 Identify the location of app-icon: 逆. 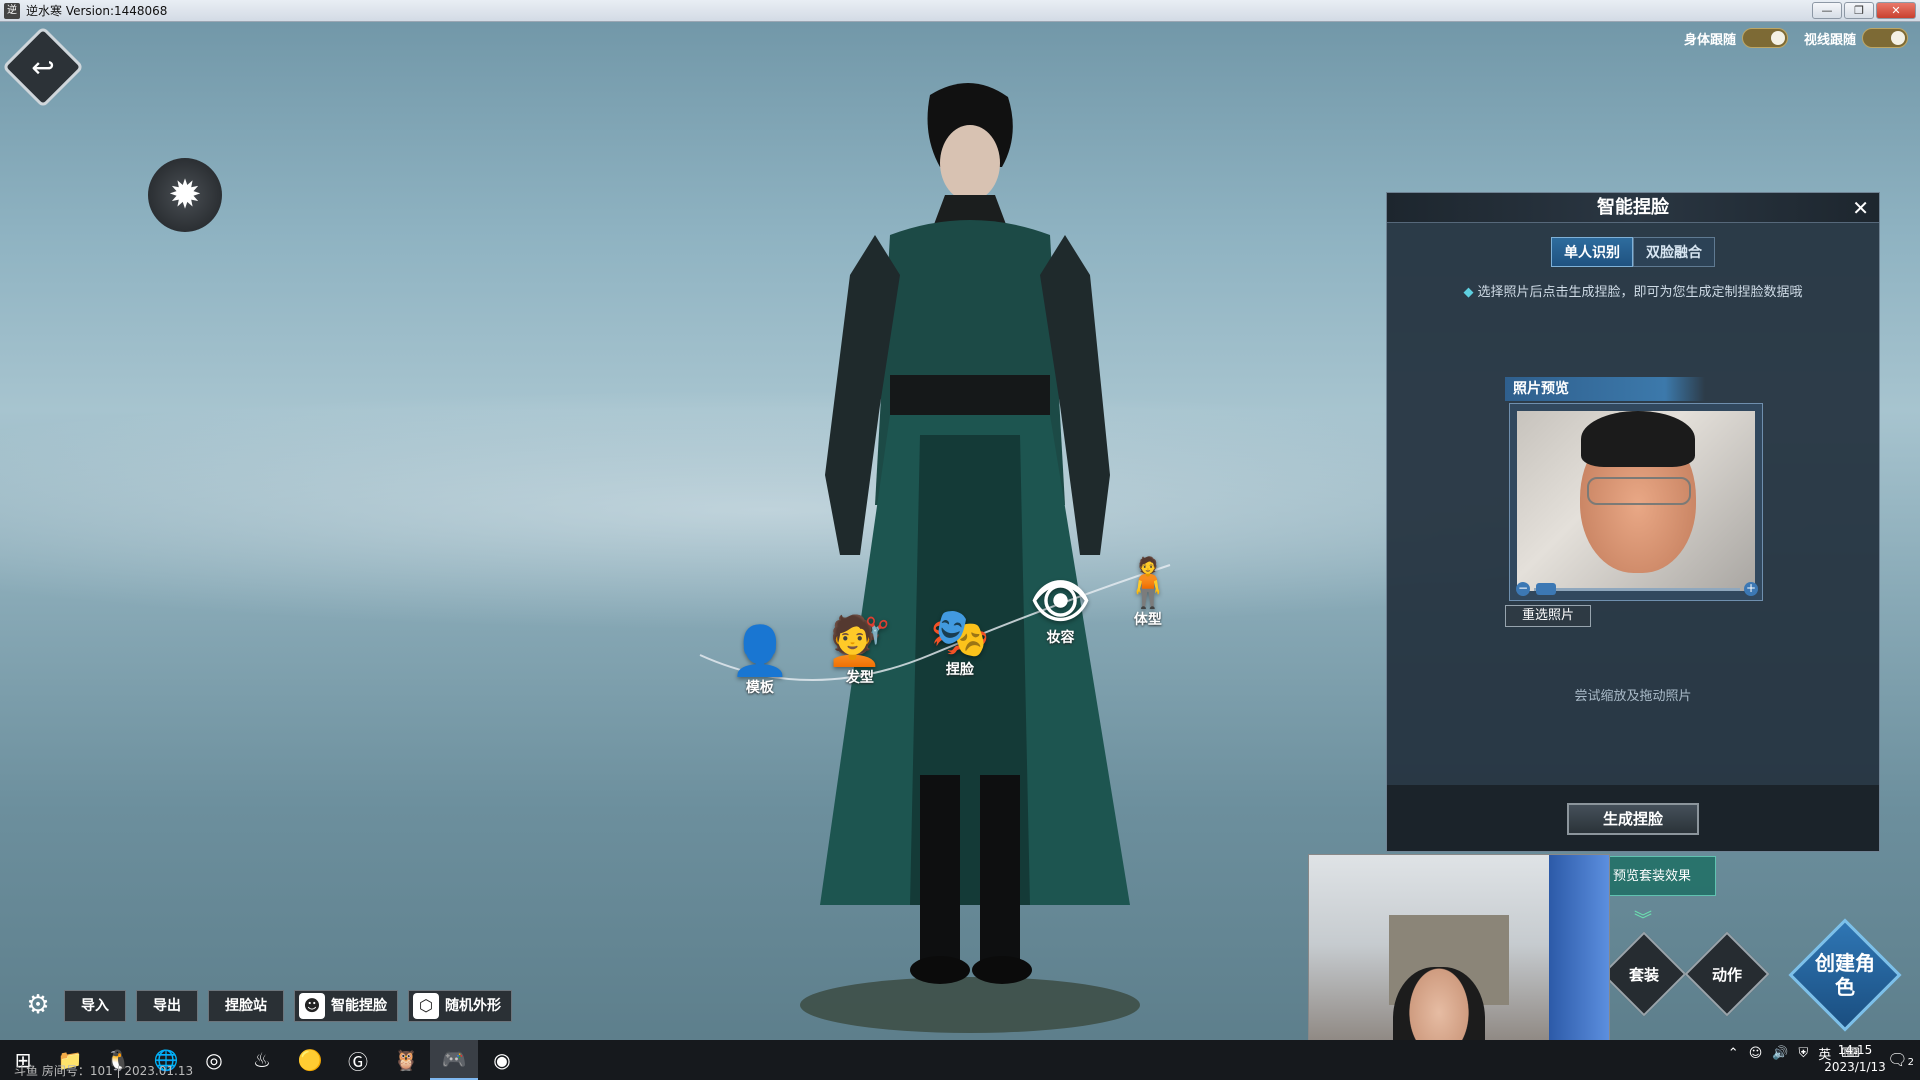
(12, 10).